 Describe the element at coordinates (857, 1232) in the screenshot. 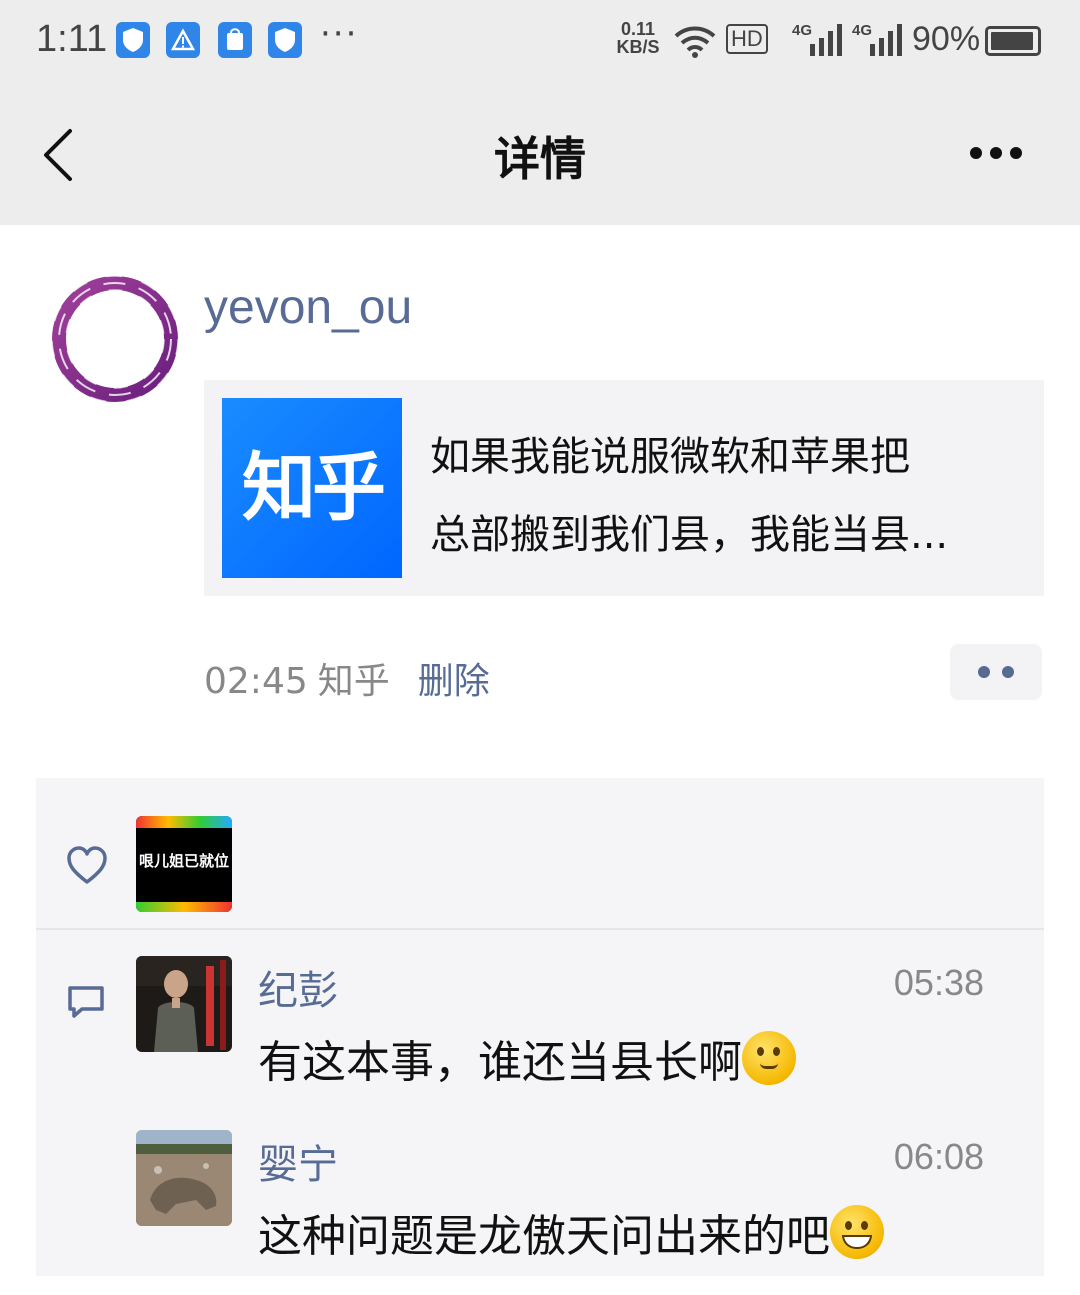

I see `grinning-face-emoji-icon` at that location.